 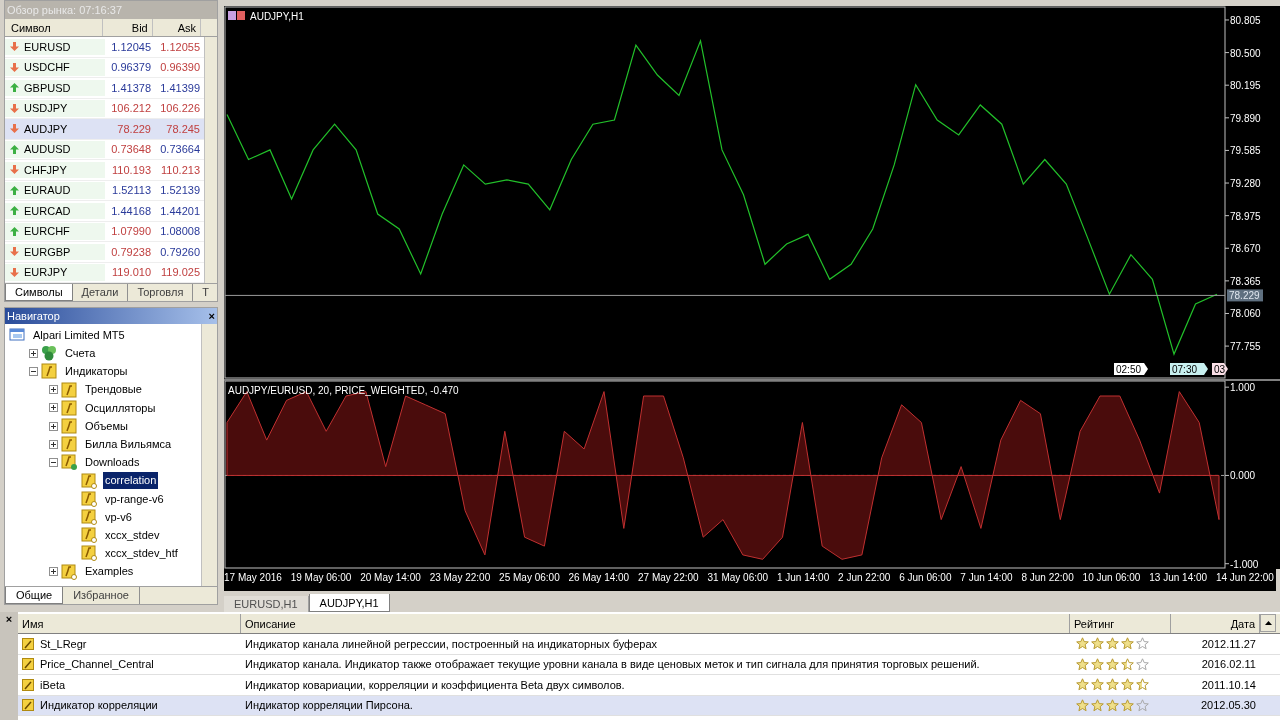 What do you see at coordinates (176, 27) in the screenshot?
I see `column-header: Ask` at bounding box center [176, 27].